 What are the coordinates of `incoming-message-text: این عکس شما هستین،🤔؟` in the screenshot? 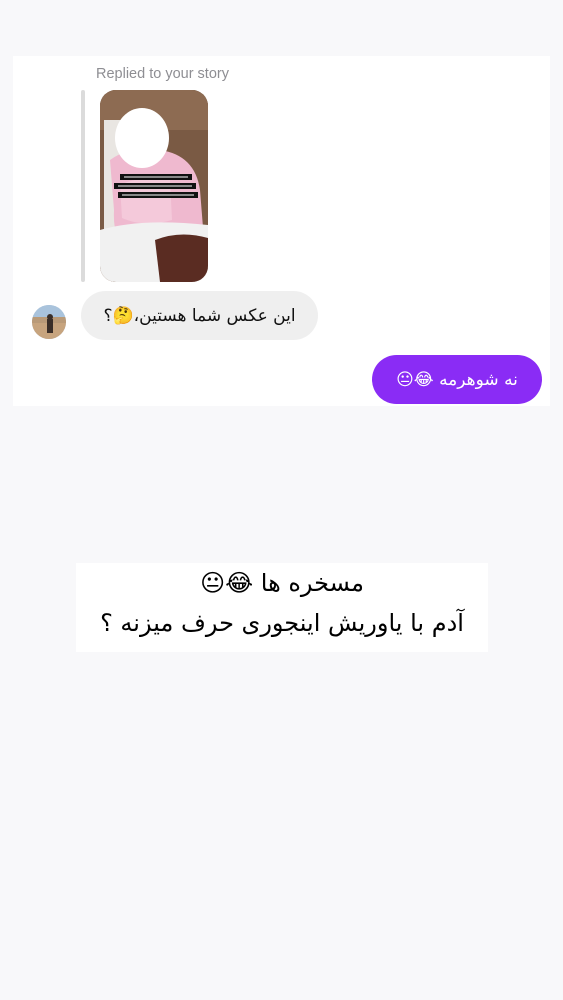 It's located at (199, 315).